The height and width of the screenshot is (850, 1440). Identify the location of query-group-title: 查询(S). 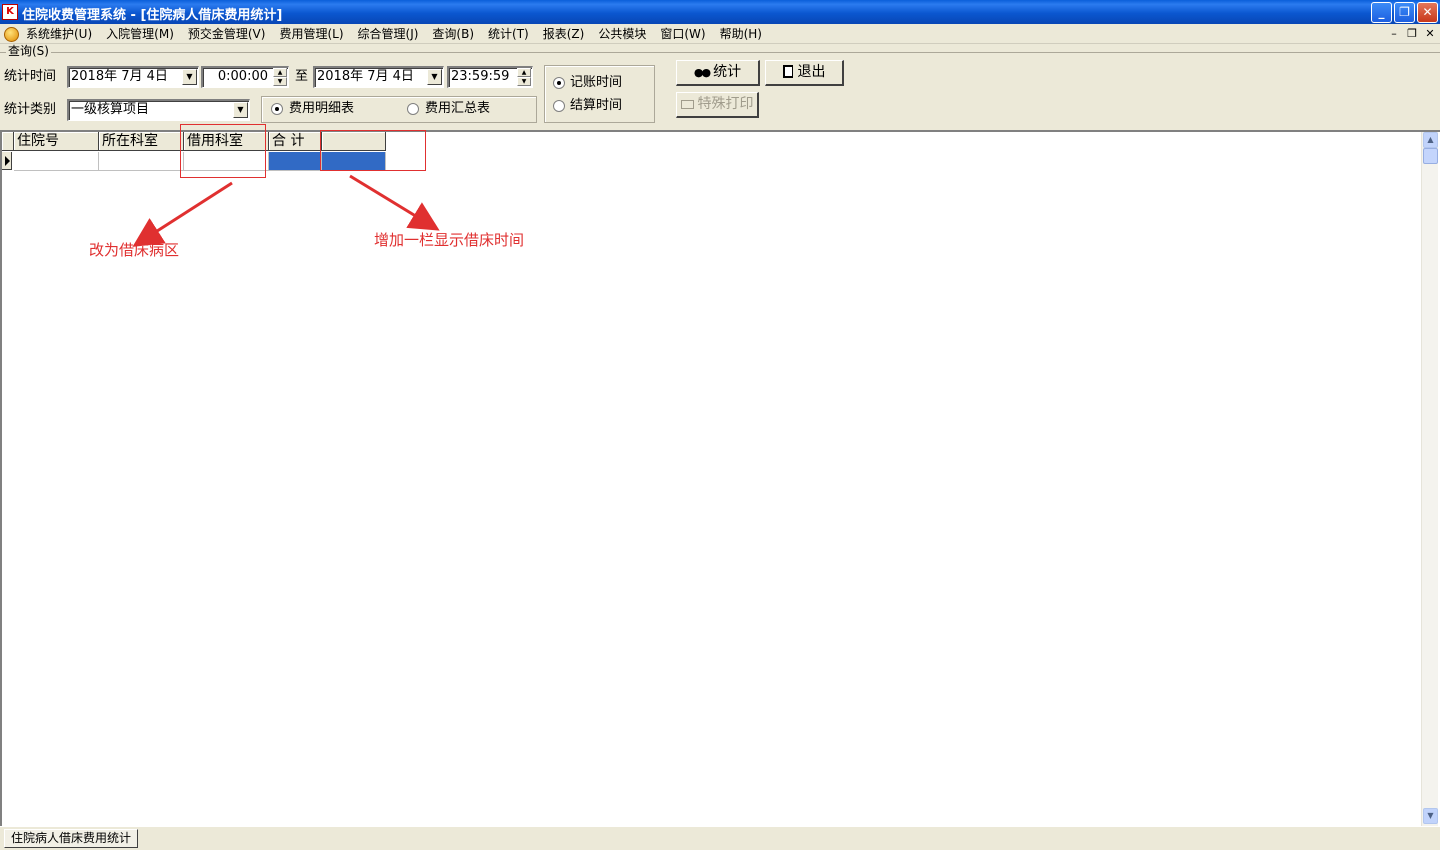
(28, 51).